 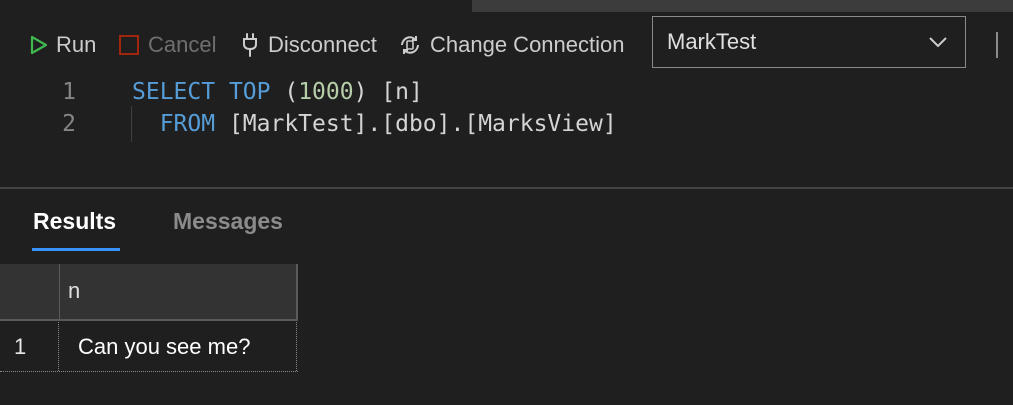 What do you see at coordinates (76, 249) in the screenshot?
I see `active-tab-indicator` at bounding box center [76, 249].